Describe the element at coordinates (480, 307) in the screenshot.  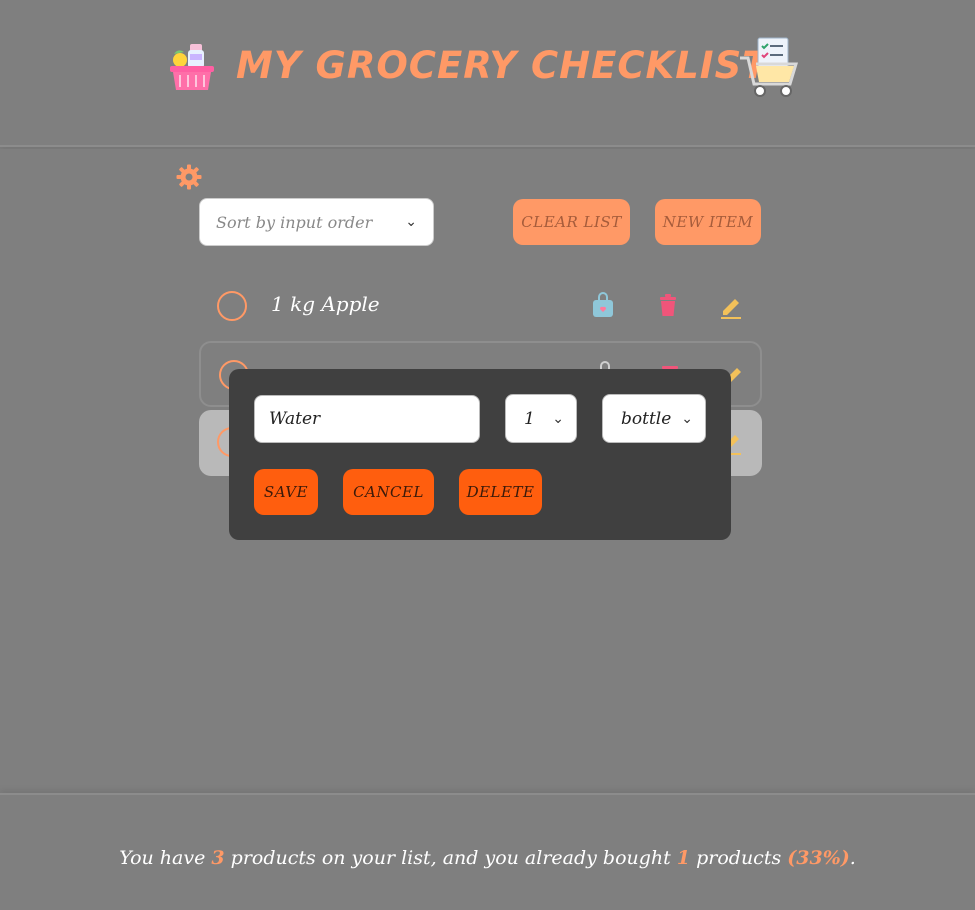
I see `list-item: 1 kg Apple` at that location.